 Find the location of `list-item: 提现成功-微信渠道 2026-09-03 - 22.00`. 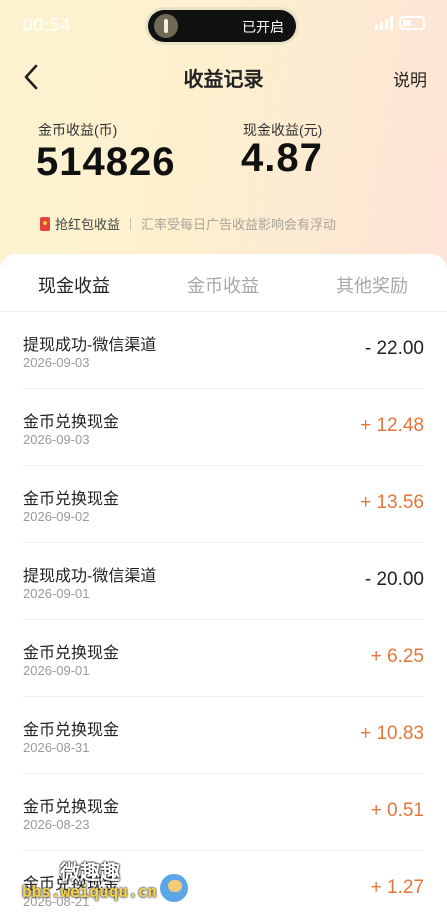

list-item: 提现成功-微信渠道 2026-09-03 - 22.00 is located at coordinates (223, 350).